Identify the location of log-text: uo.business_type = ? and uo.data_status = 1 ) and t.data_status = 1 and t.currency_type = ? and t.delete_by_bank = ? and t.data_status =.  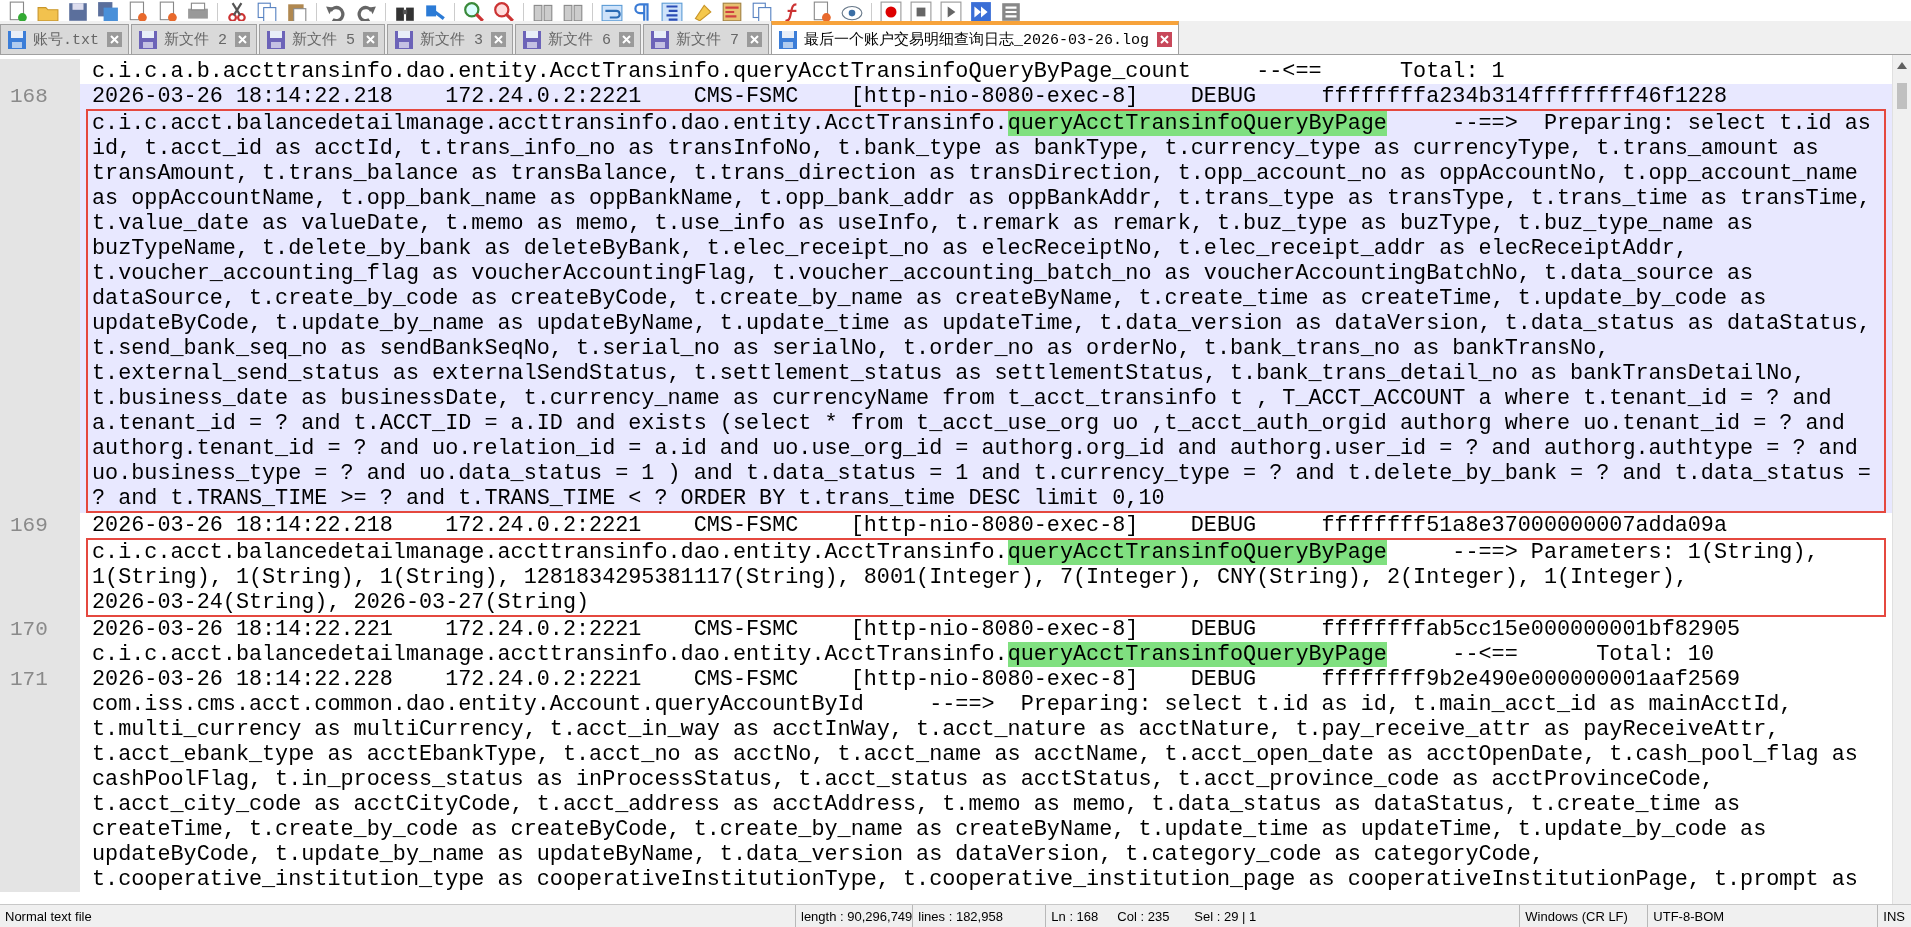
(981, 473).